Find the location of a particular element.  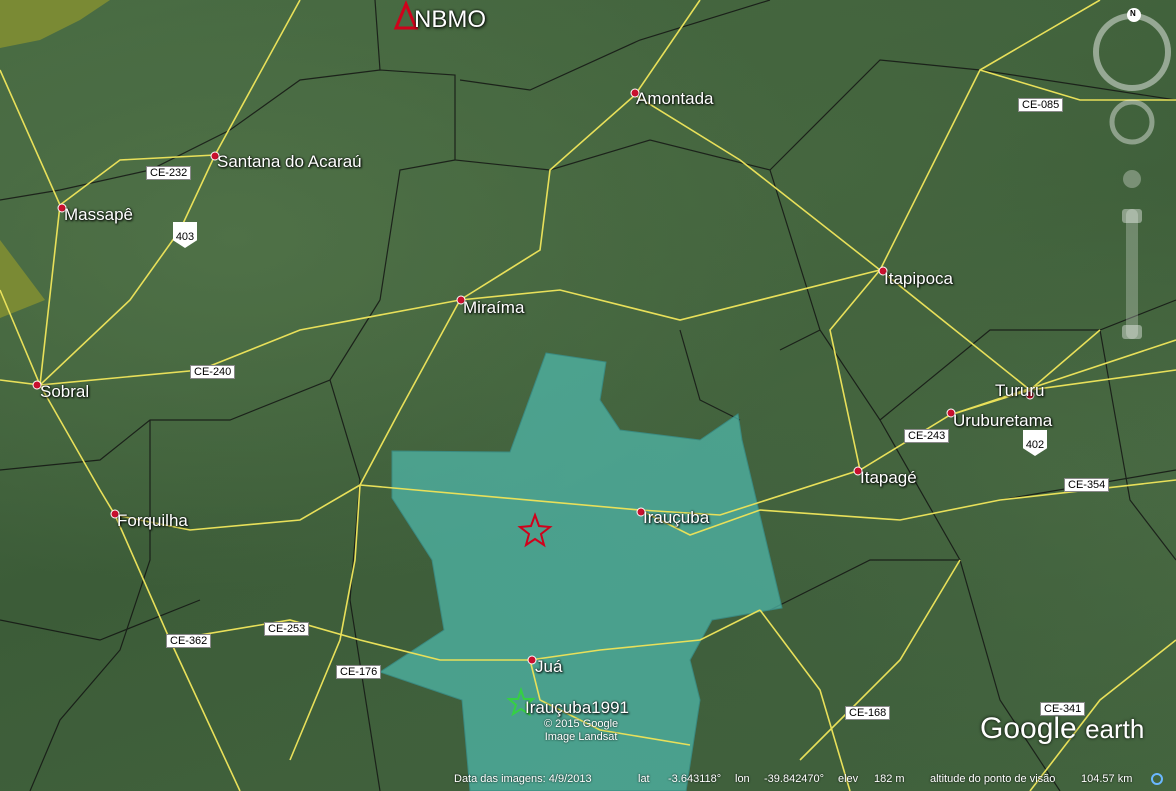

lon-label: lon is located at coordinates (742, 779).